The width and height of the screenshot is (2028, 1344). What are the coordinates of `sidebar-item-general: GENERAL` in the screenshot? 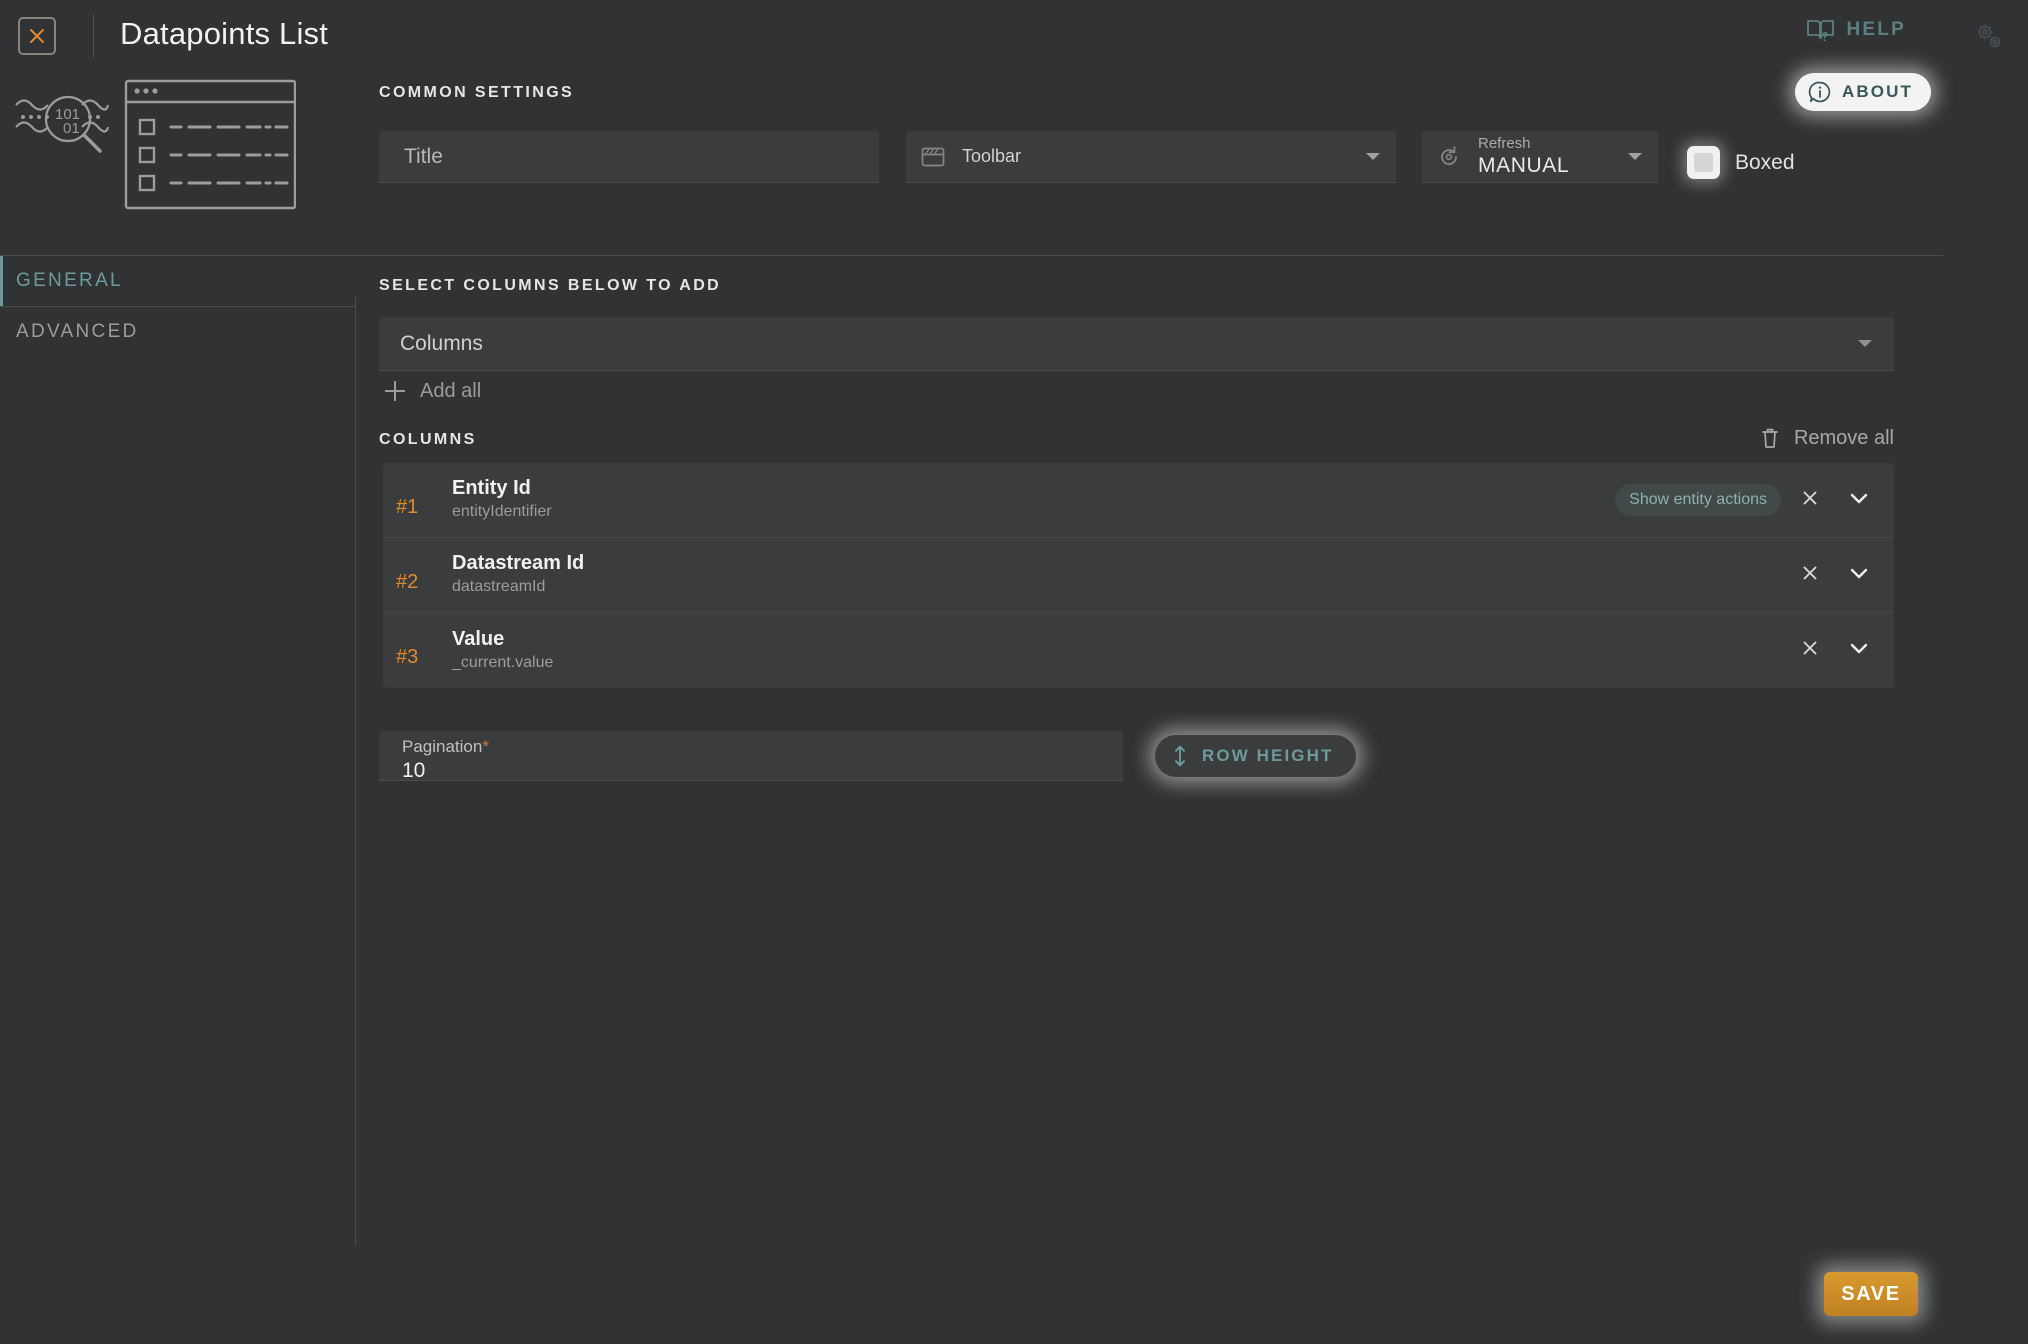 It's located at (177, 281).